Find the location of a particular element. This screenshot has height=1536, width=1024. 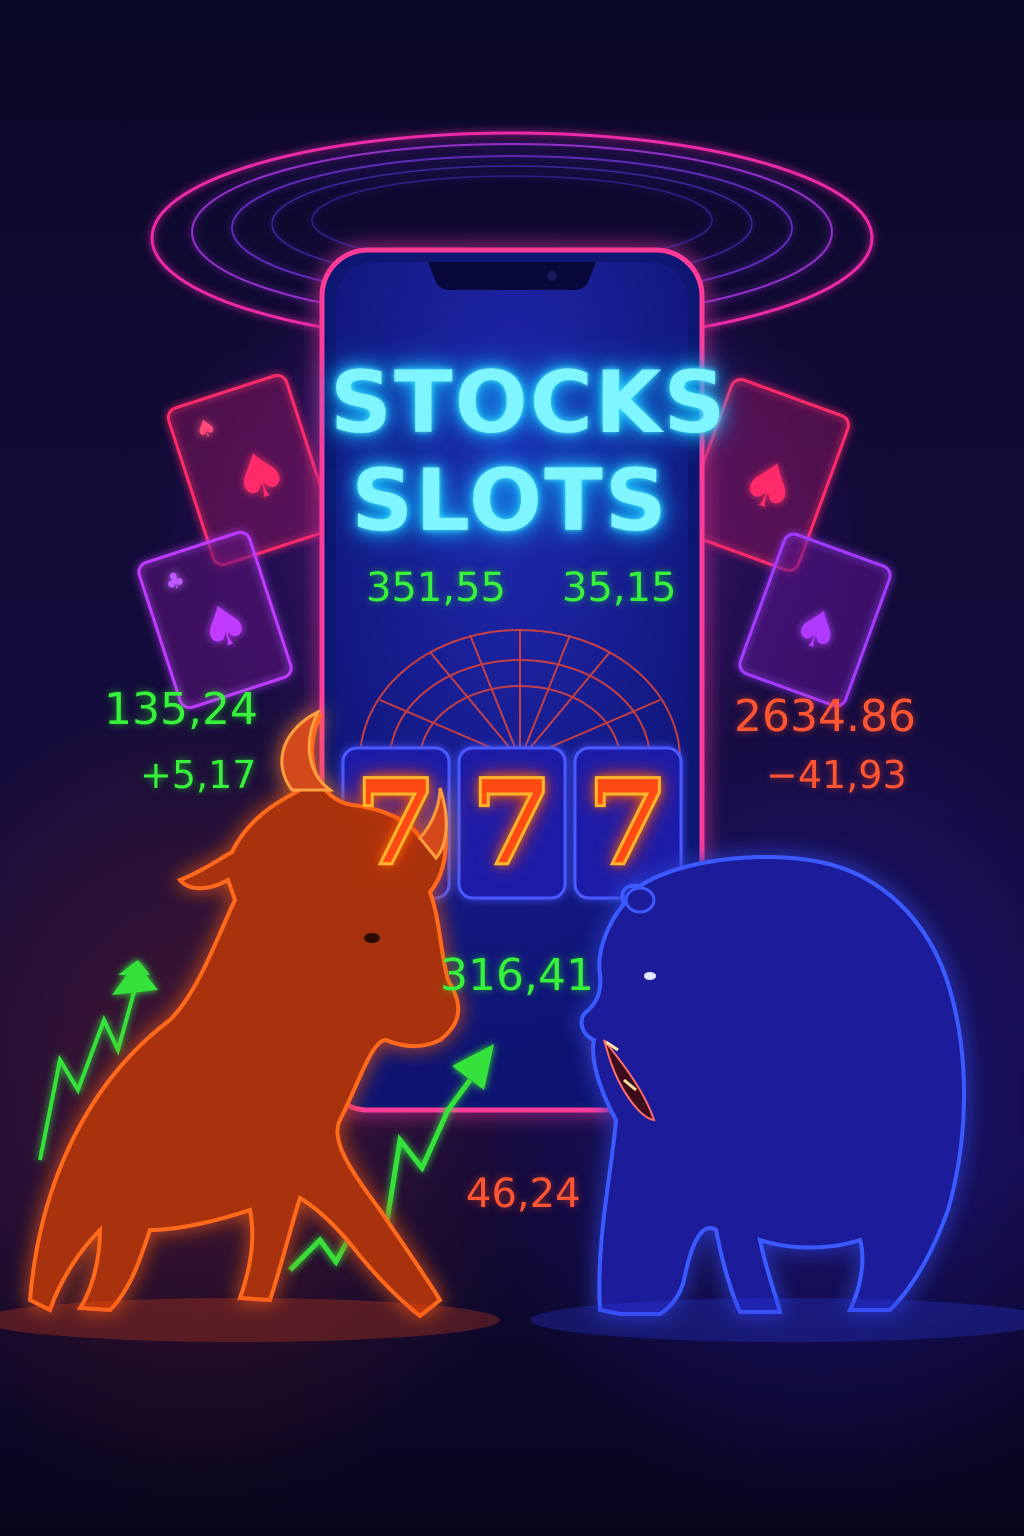

phone-price-left: 351,55 is located at coordinates (436, 588).